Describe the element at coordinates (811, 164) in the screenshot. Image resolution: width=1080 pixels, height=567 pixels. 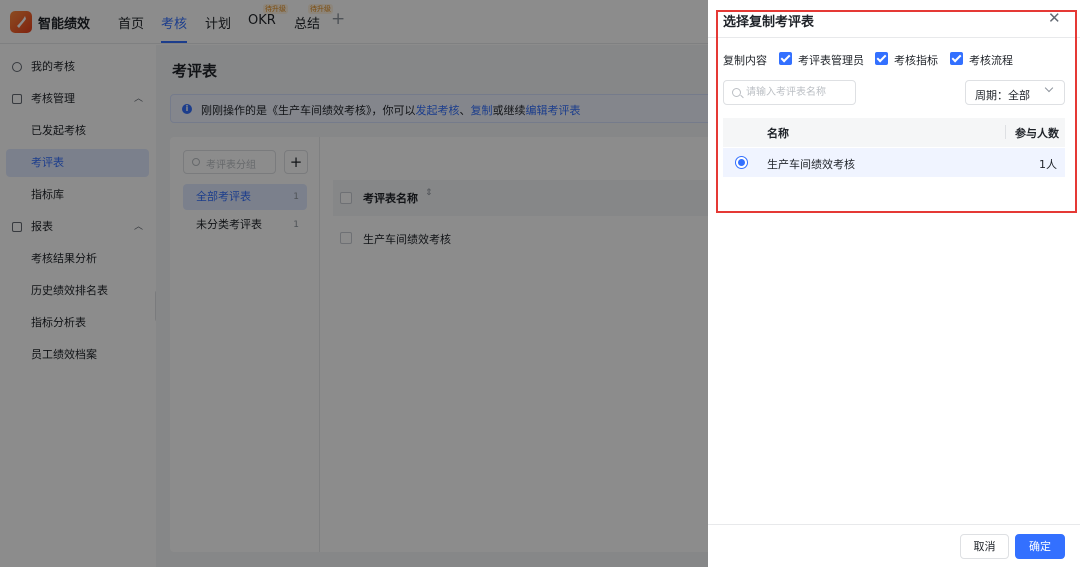
I see `form-name-cell: 生产车间绩效考核` at that location.